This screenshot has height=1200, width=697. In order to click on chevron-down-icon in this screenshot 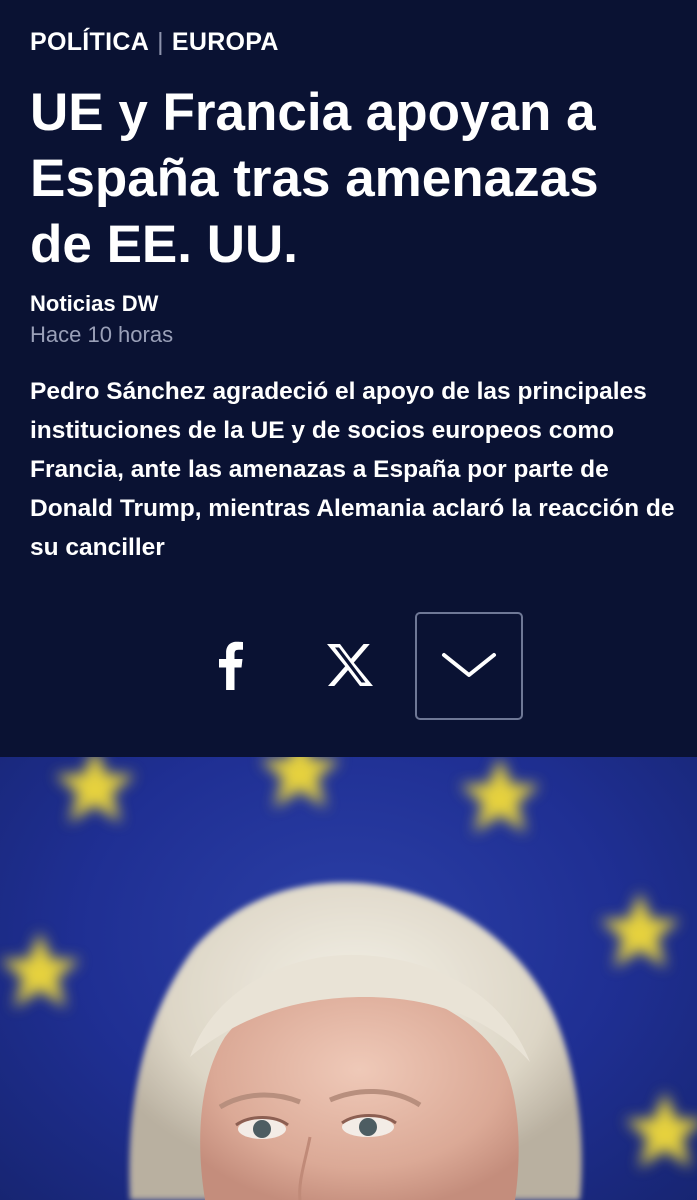, I will do `click(469, 665)`.